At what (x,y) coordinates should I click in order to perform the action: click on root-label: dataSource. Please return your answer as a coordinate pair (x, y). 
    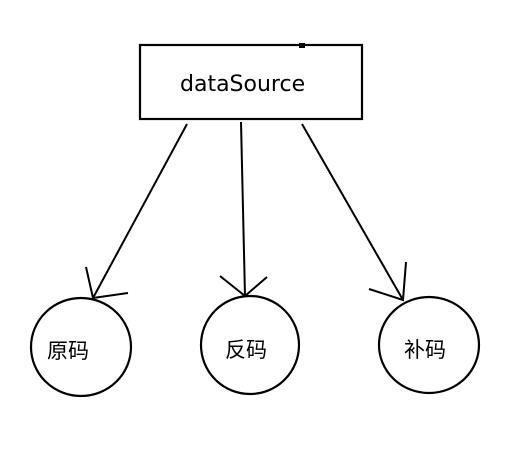
    Looking at the image, I should click on (242, 84).